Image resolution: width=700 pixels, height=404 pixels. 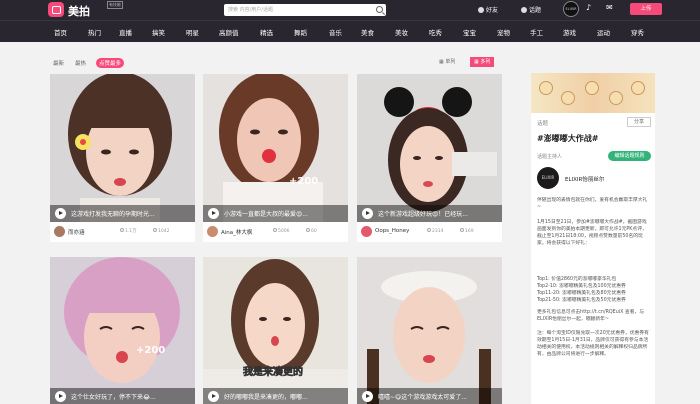 What do you see at coordinates (335, 32) in the screenshot?
I see `nav-item-music: 音乐` at bounding box center [335, 32].